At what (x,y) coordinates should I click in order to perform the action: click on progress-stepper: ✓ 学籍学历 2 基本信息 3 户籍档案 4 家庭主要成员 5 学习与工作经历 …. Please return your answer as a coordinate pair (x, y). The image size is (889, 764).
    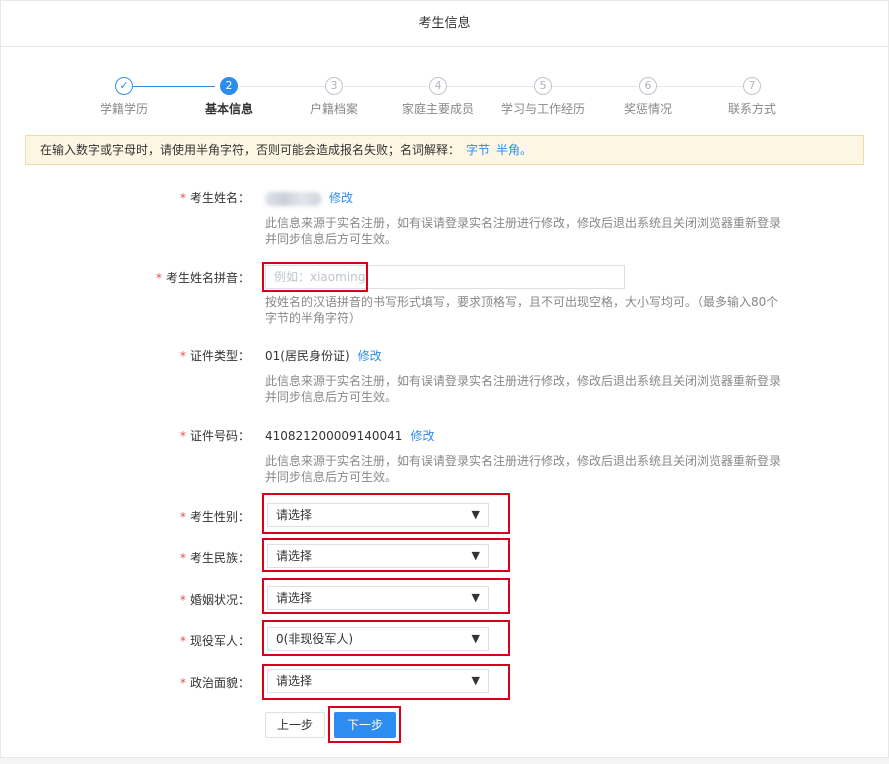
    Looking at the image, I should click on (445, 97).